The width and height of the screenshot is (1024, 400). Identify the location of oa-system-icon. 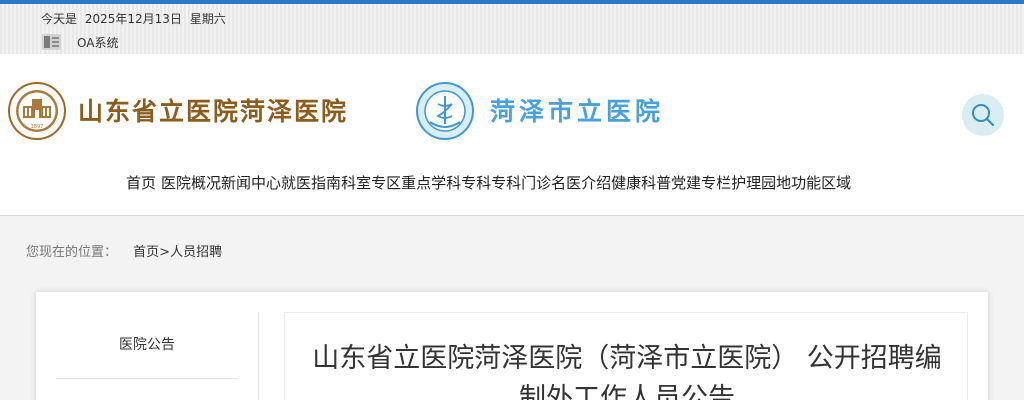
(51, 42).